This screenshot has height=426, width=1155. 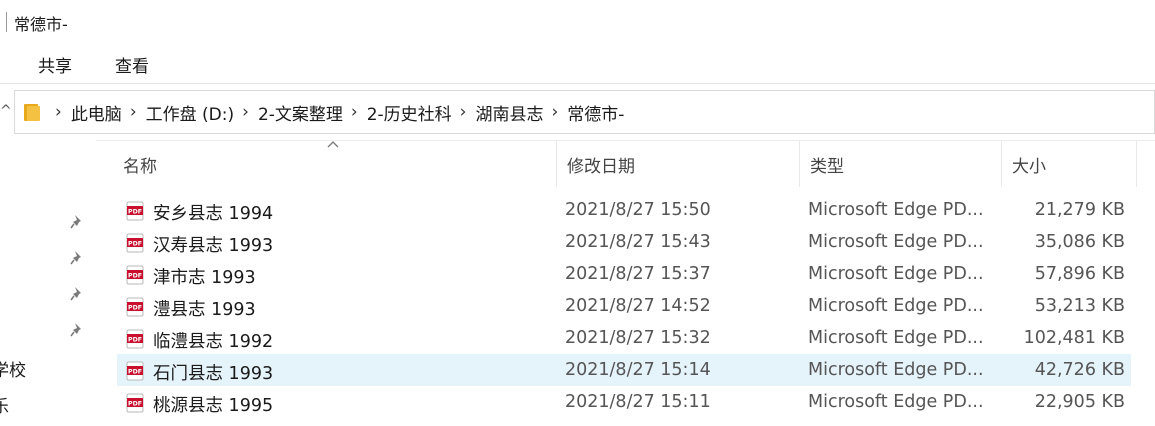 What do you see at coordinates (1079, 274) in the screenshot?
I see `file-size: 57,896 KB` at bounding box center [1079, 274].